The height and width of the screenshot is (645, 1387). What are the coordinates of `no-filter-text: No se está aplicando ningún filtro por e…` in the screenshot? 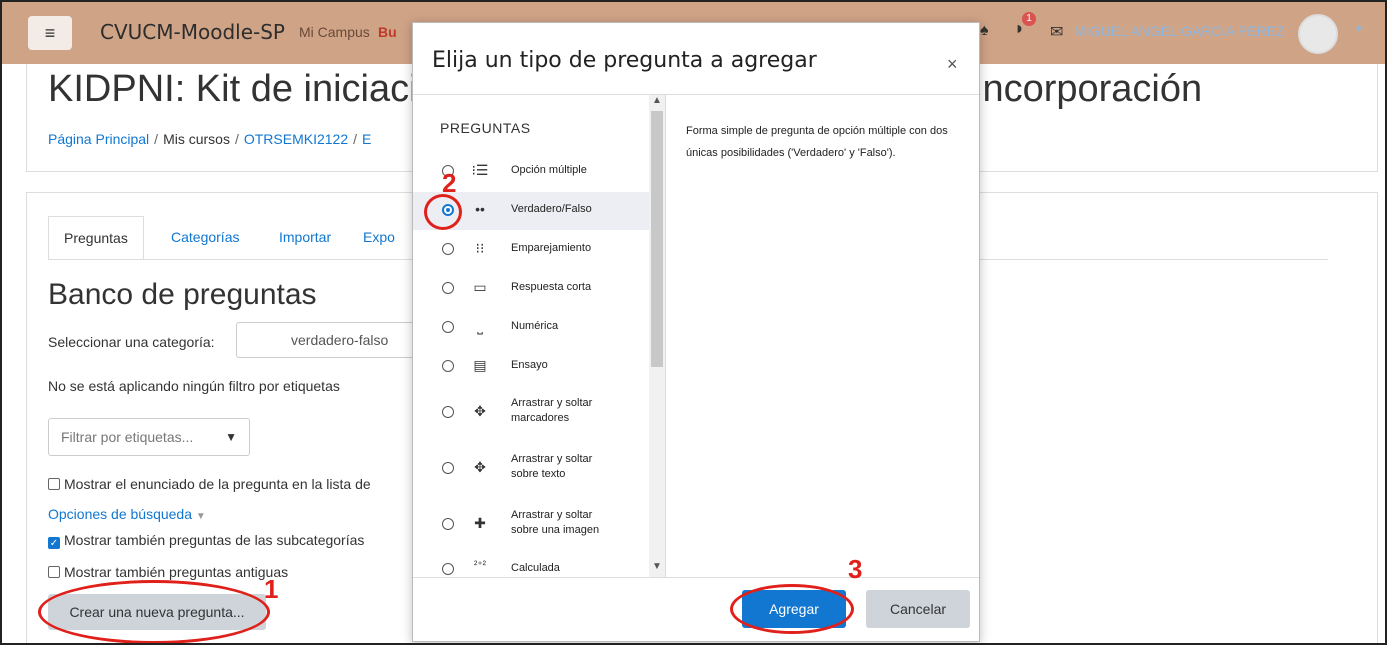 It's located at (194, 386).